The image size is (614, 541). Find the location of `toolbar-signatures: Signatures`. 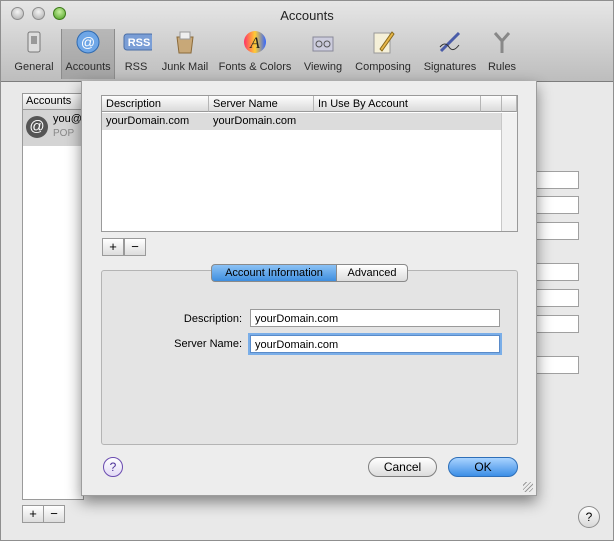

toolbar-signatures: Signatures is located at coordinates (450, 54).